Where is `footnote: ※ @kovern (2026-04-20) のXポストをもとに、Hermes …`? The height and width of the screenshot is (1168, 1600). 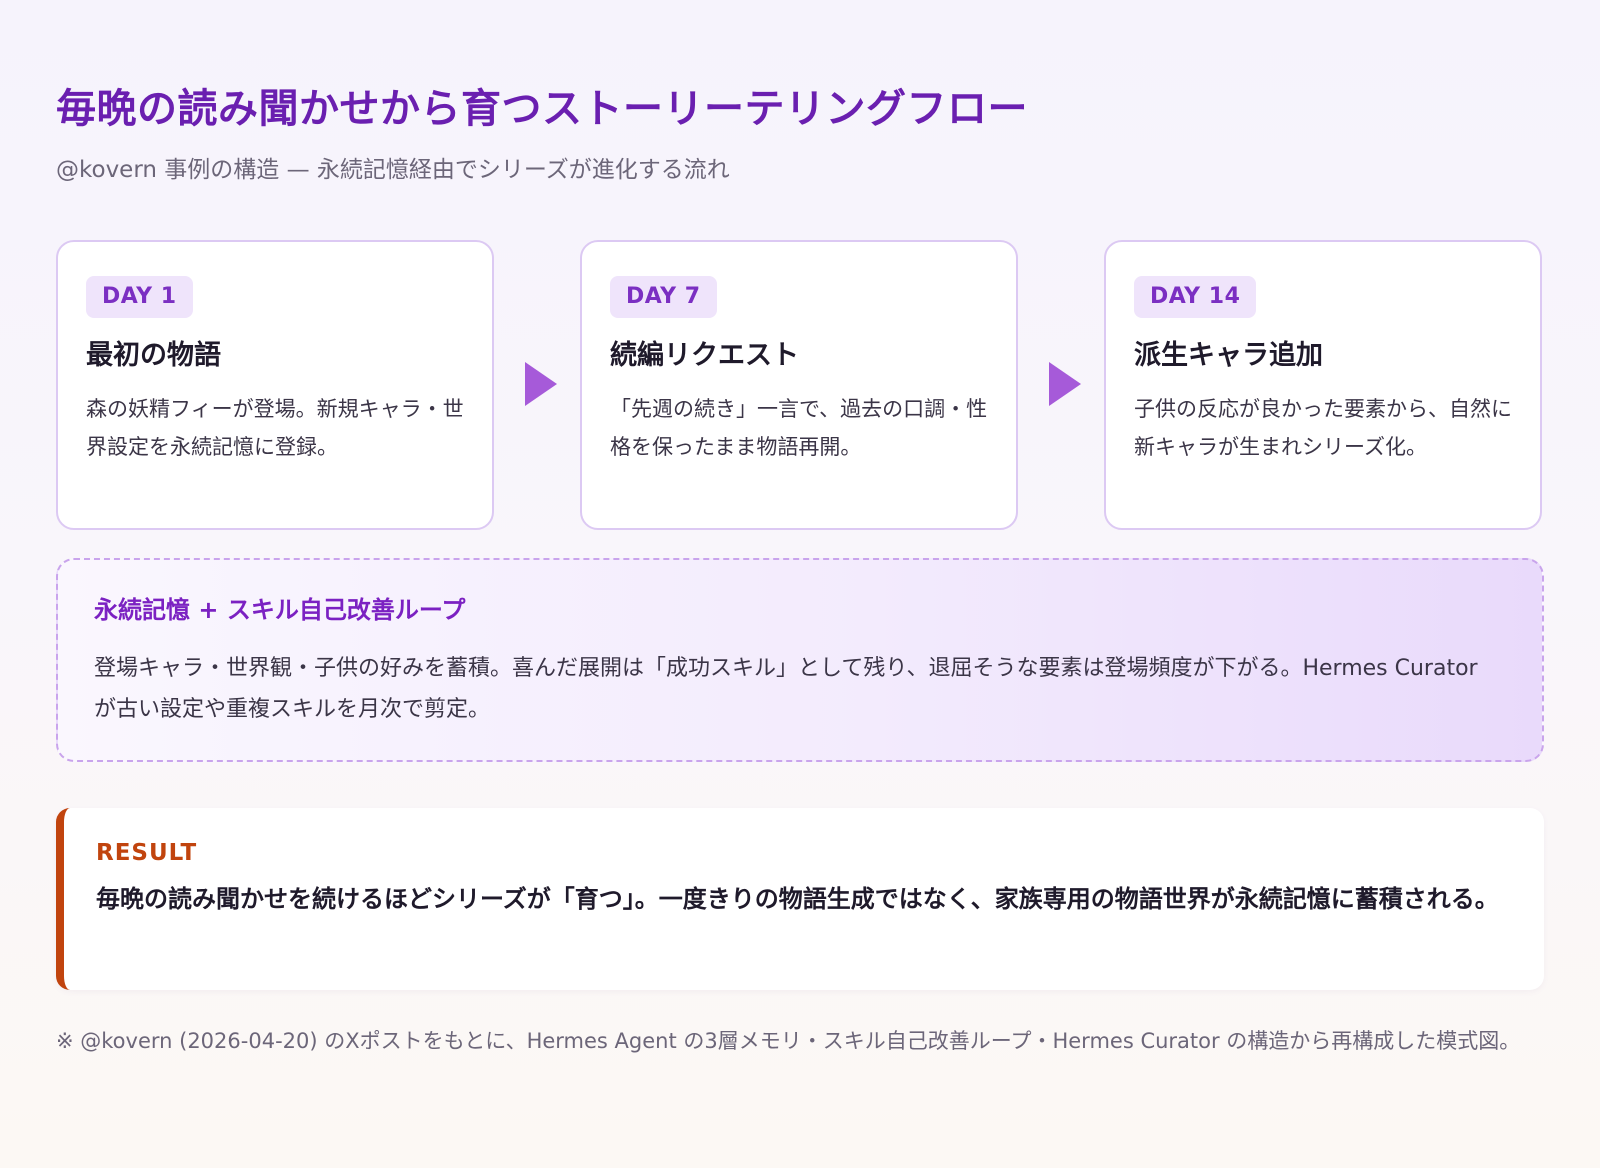
footnote: ※ @kovern (2026-04-20) のXポストをもとに、Hermes … is located at coordinates (788, 1041).